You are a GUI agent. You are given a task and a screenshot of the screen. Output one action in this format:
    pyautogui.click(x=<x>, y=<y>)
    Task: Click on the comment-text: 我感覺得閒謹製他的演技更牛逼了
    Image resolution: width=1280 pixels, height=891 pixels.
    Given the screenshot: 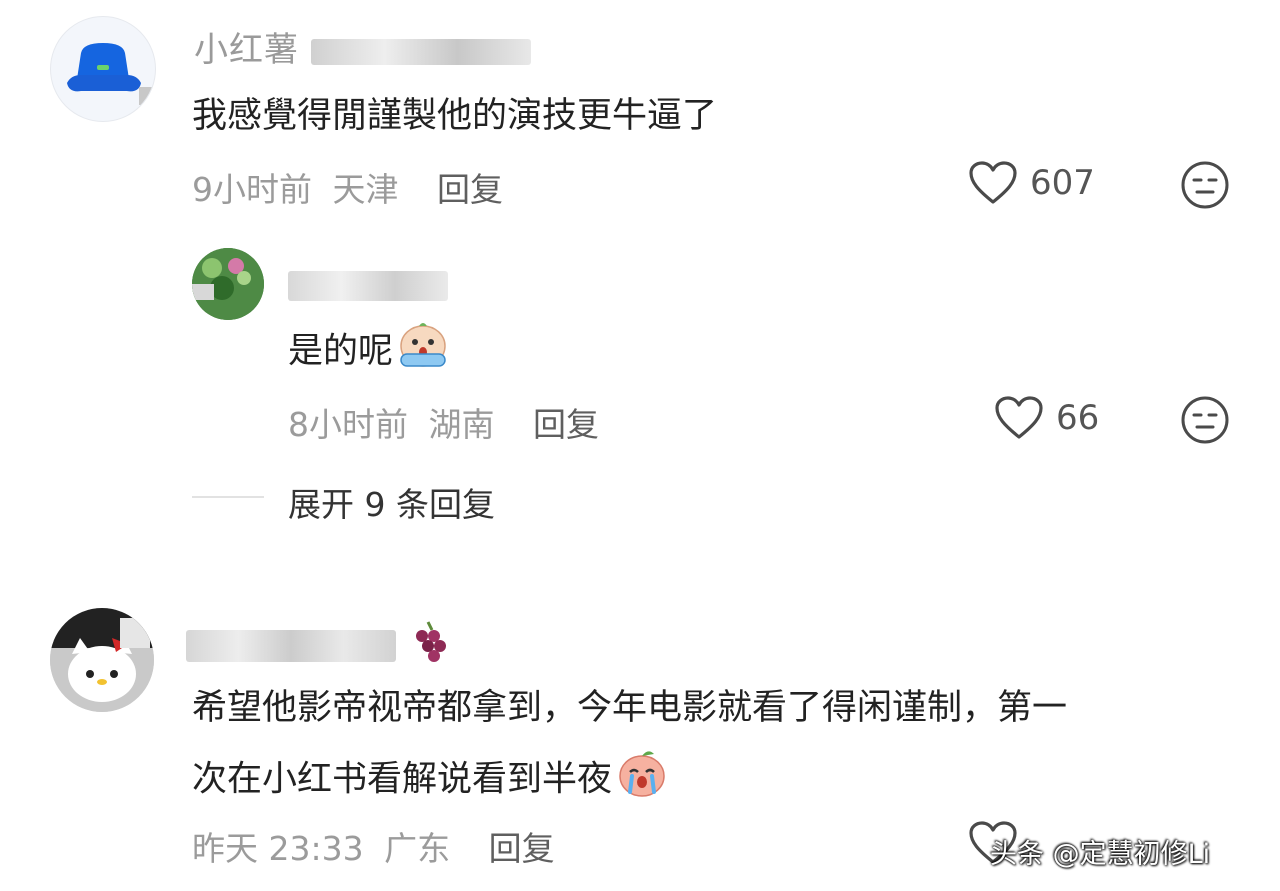 What is the action you would take?
    pyautogui.click(x=455, y=116)
    